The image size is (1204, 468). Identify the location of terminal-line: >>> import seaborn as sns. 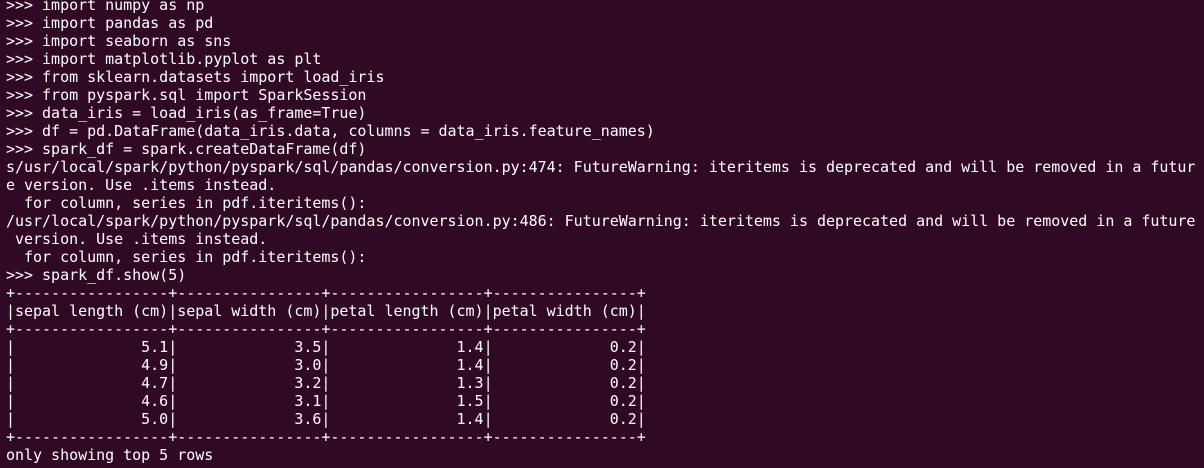
(119, 41).